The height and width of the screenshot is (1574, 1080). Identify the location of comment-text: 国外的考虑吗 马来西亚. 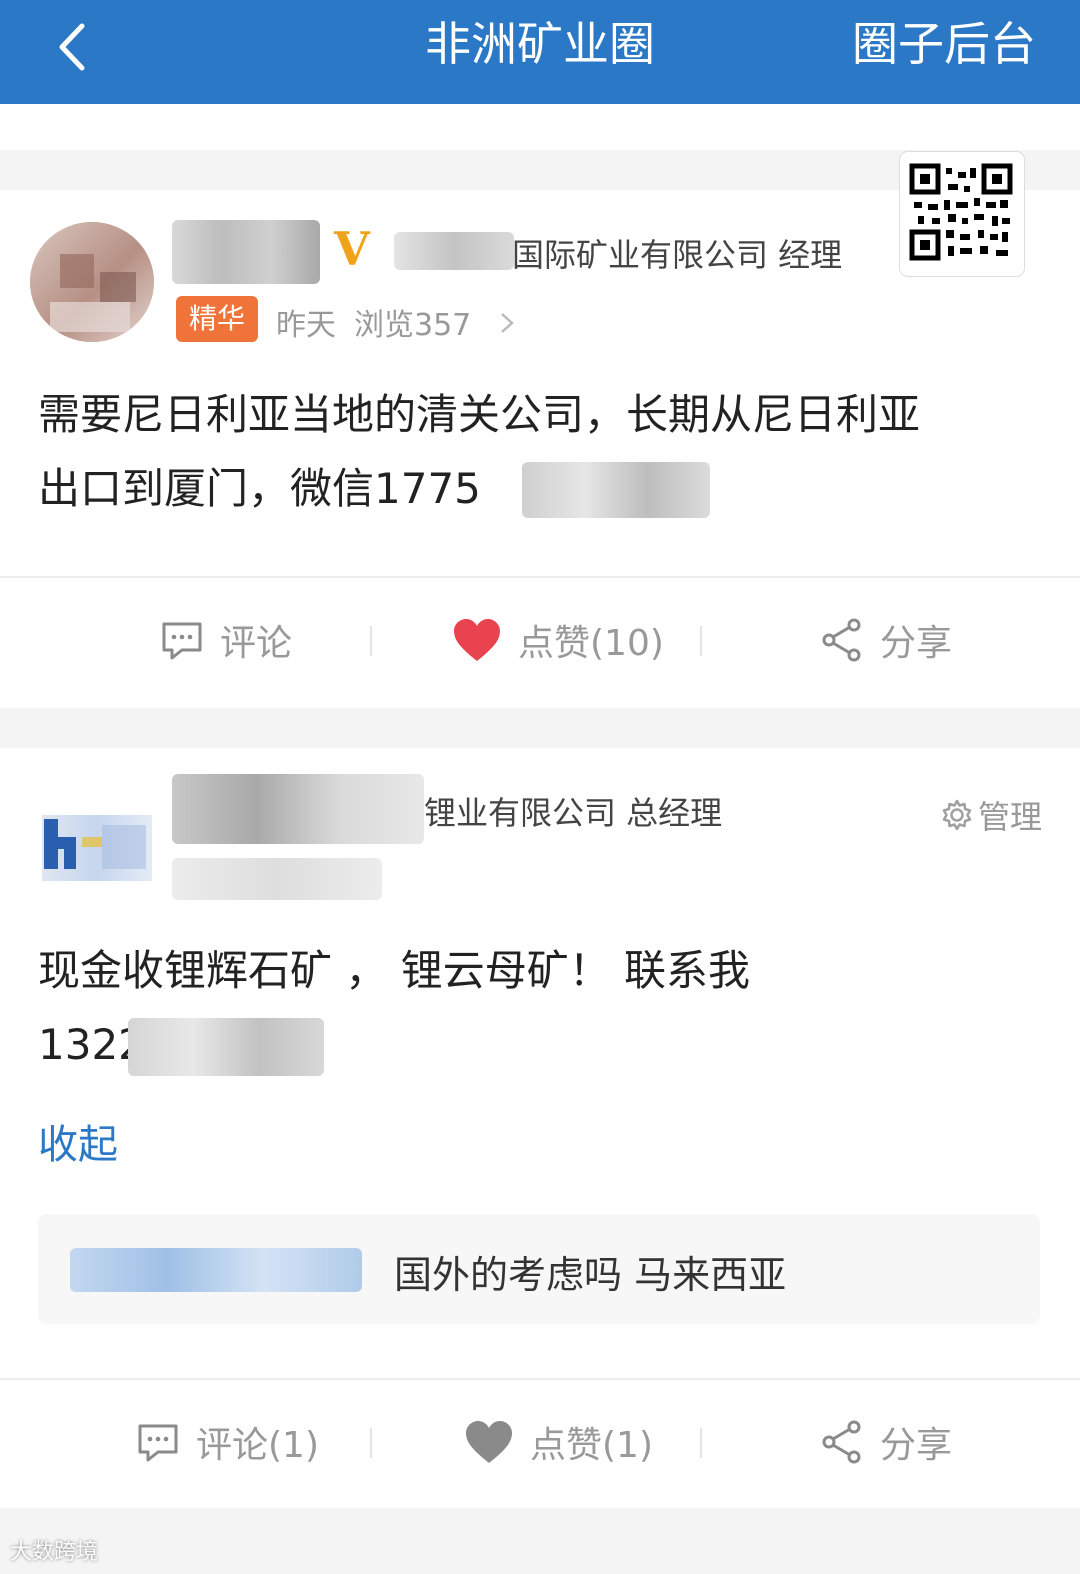
(590, 1275).